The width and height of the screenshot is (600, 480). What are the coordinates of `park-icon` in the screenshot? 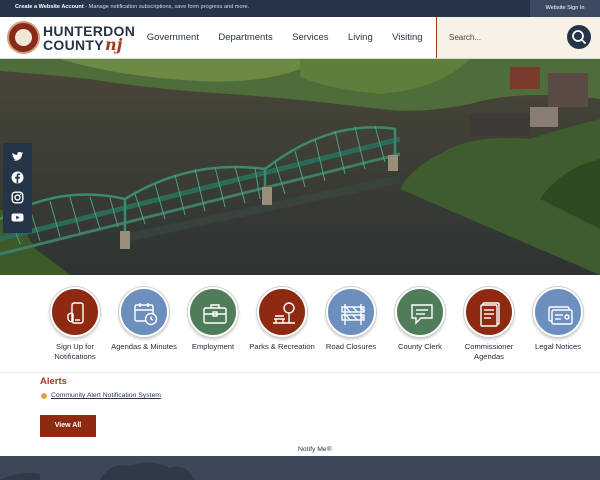 It's located at (284, 313).